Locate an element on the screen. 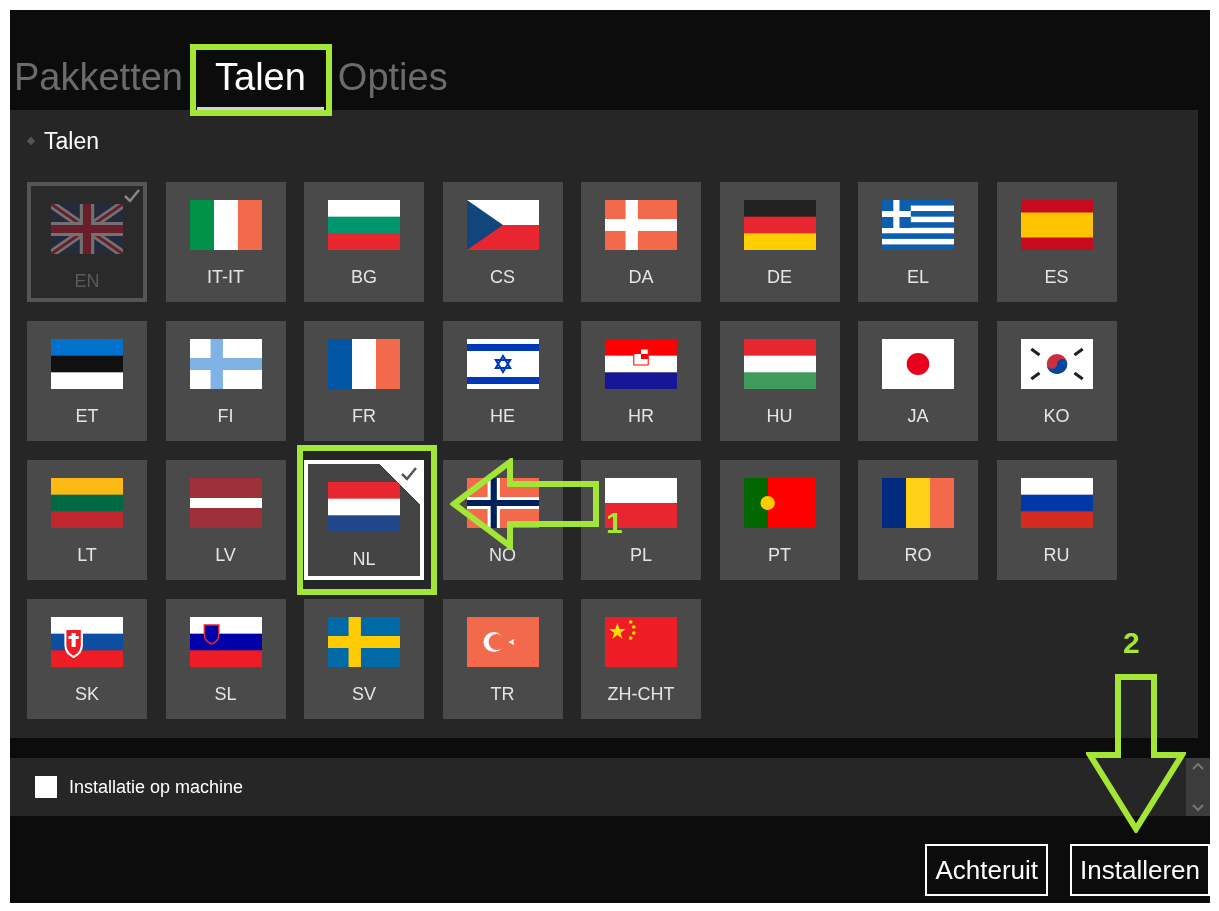 The image size is (1219, 911). language-tile: SV is located at coordinates (364, 659).